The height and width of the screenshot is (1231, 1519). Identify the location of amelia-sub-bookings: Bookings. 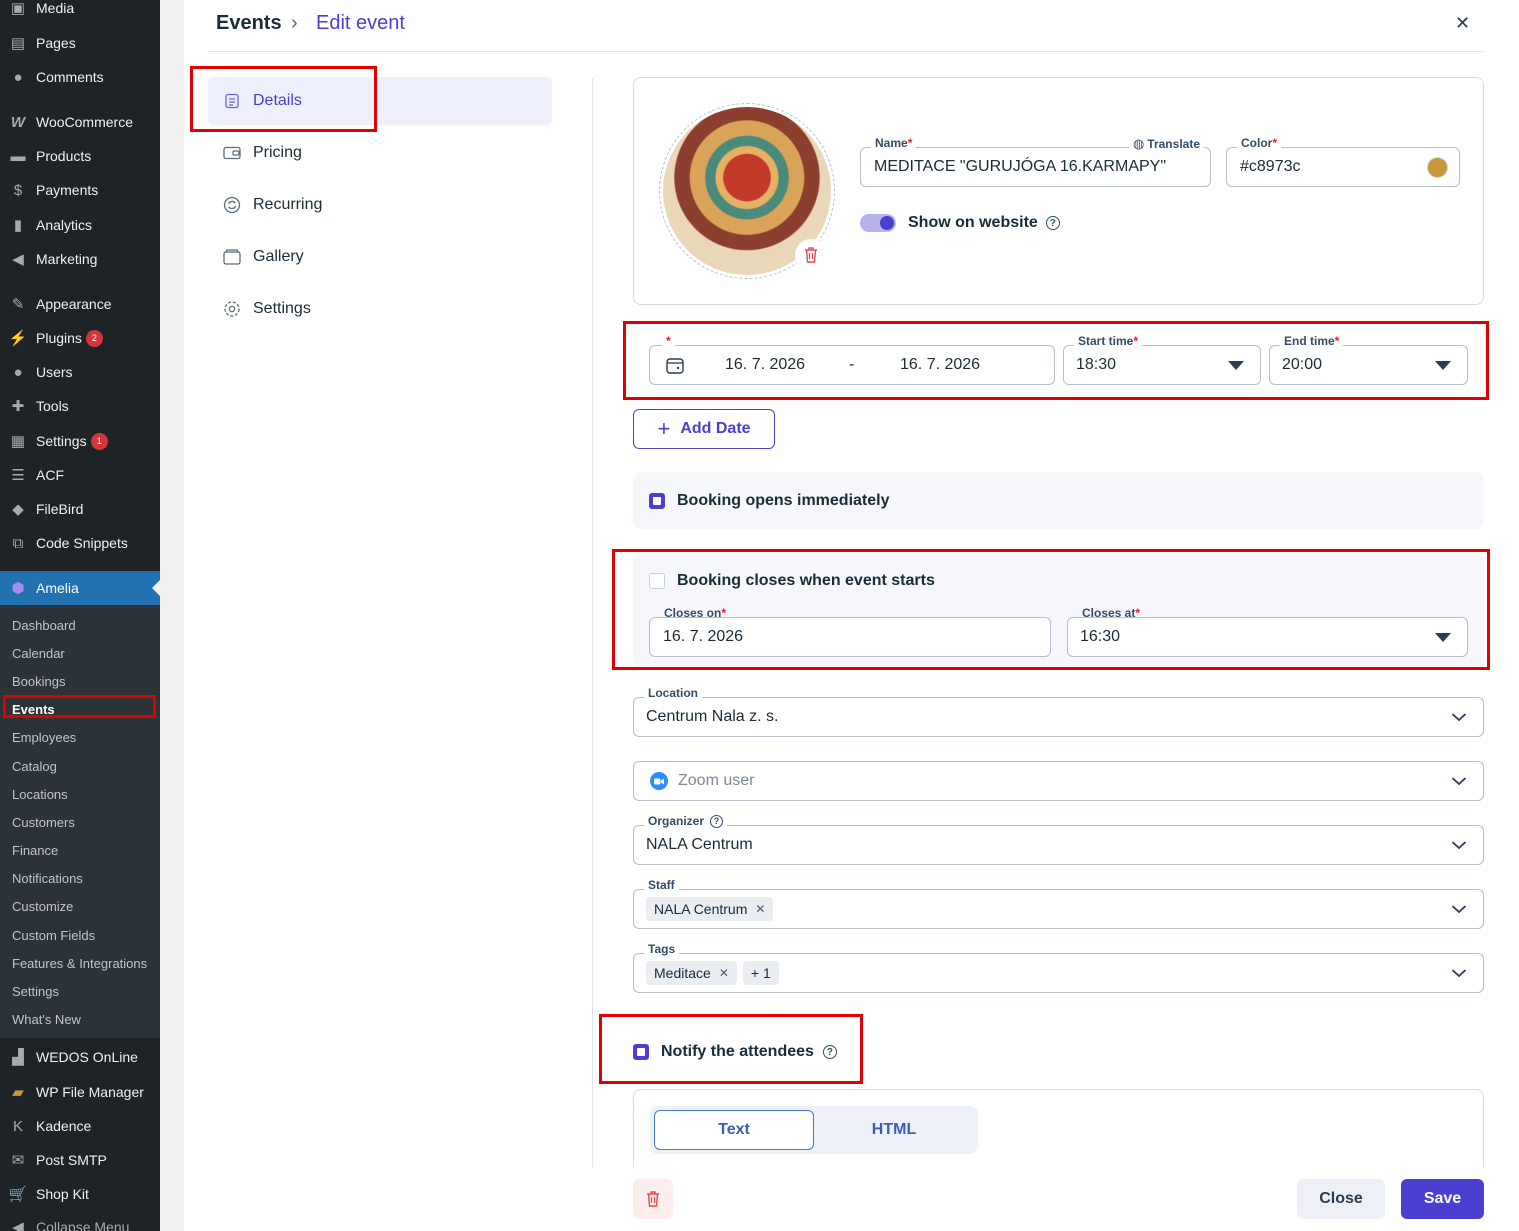
(38, 682).